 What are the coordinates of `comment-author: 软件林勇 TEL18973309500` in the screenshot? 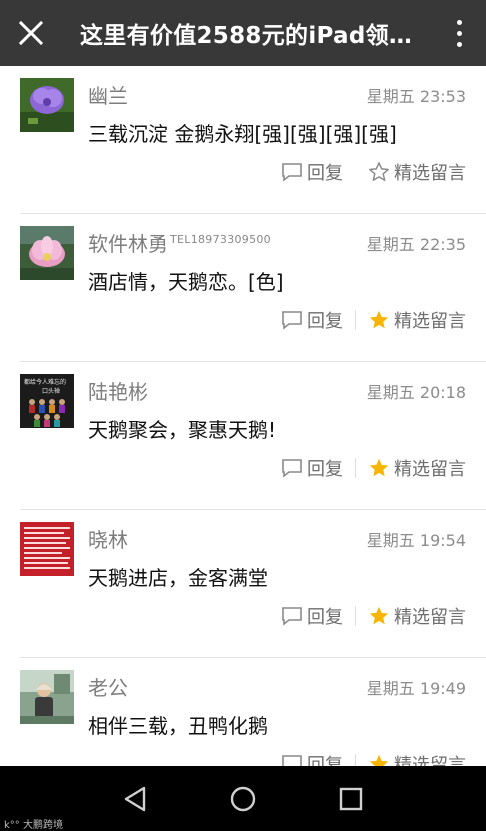 It's located at (179, 244).